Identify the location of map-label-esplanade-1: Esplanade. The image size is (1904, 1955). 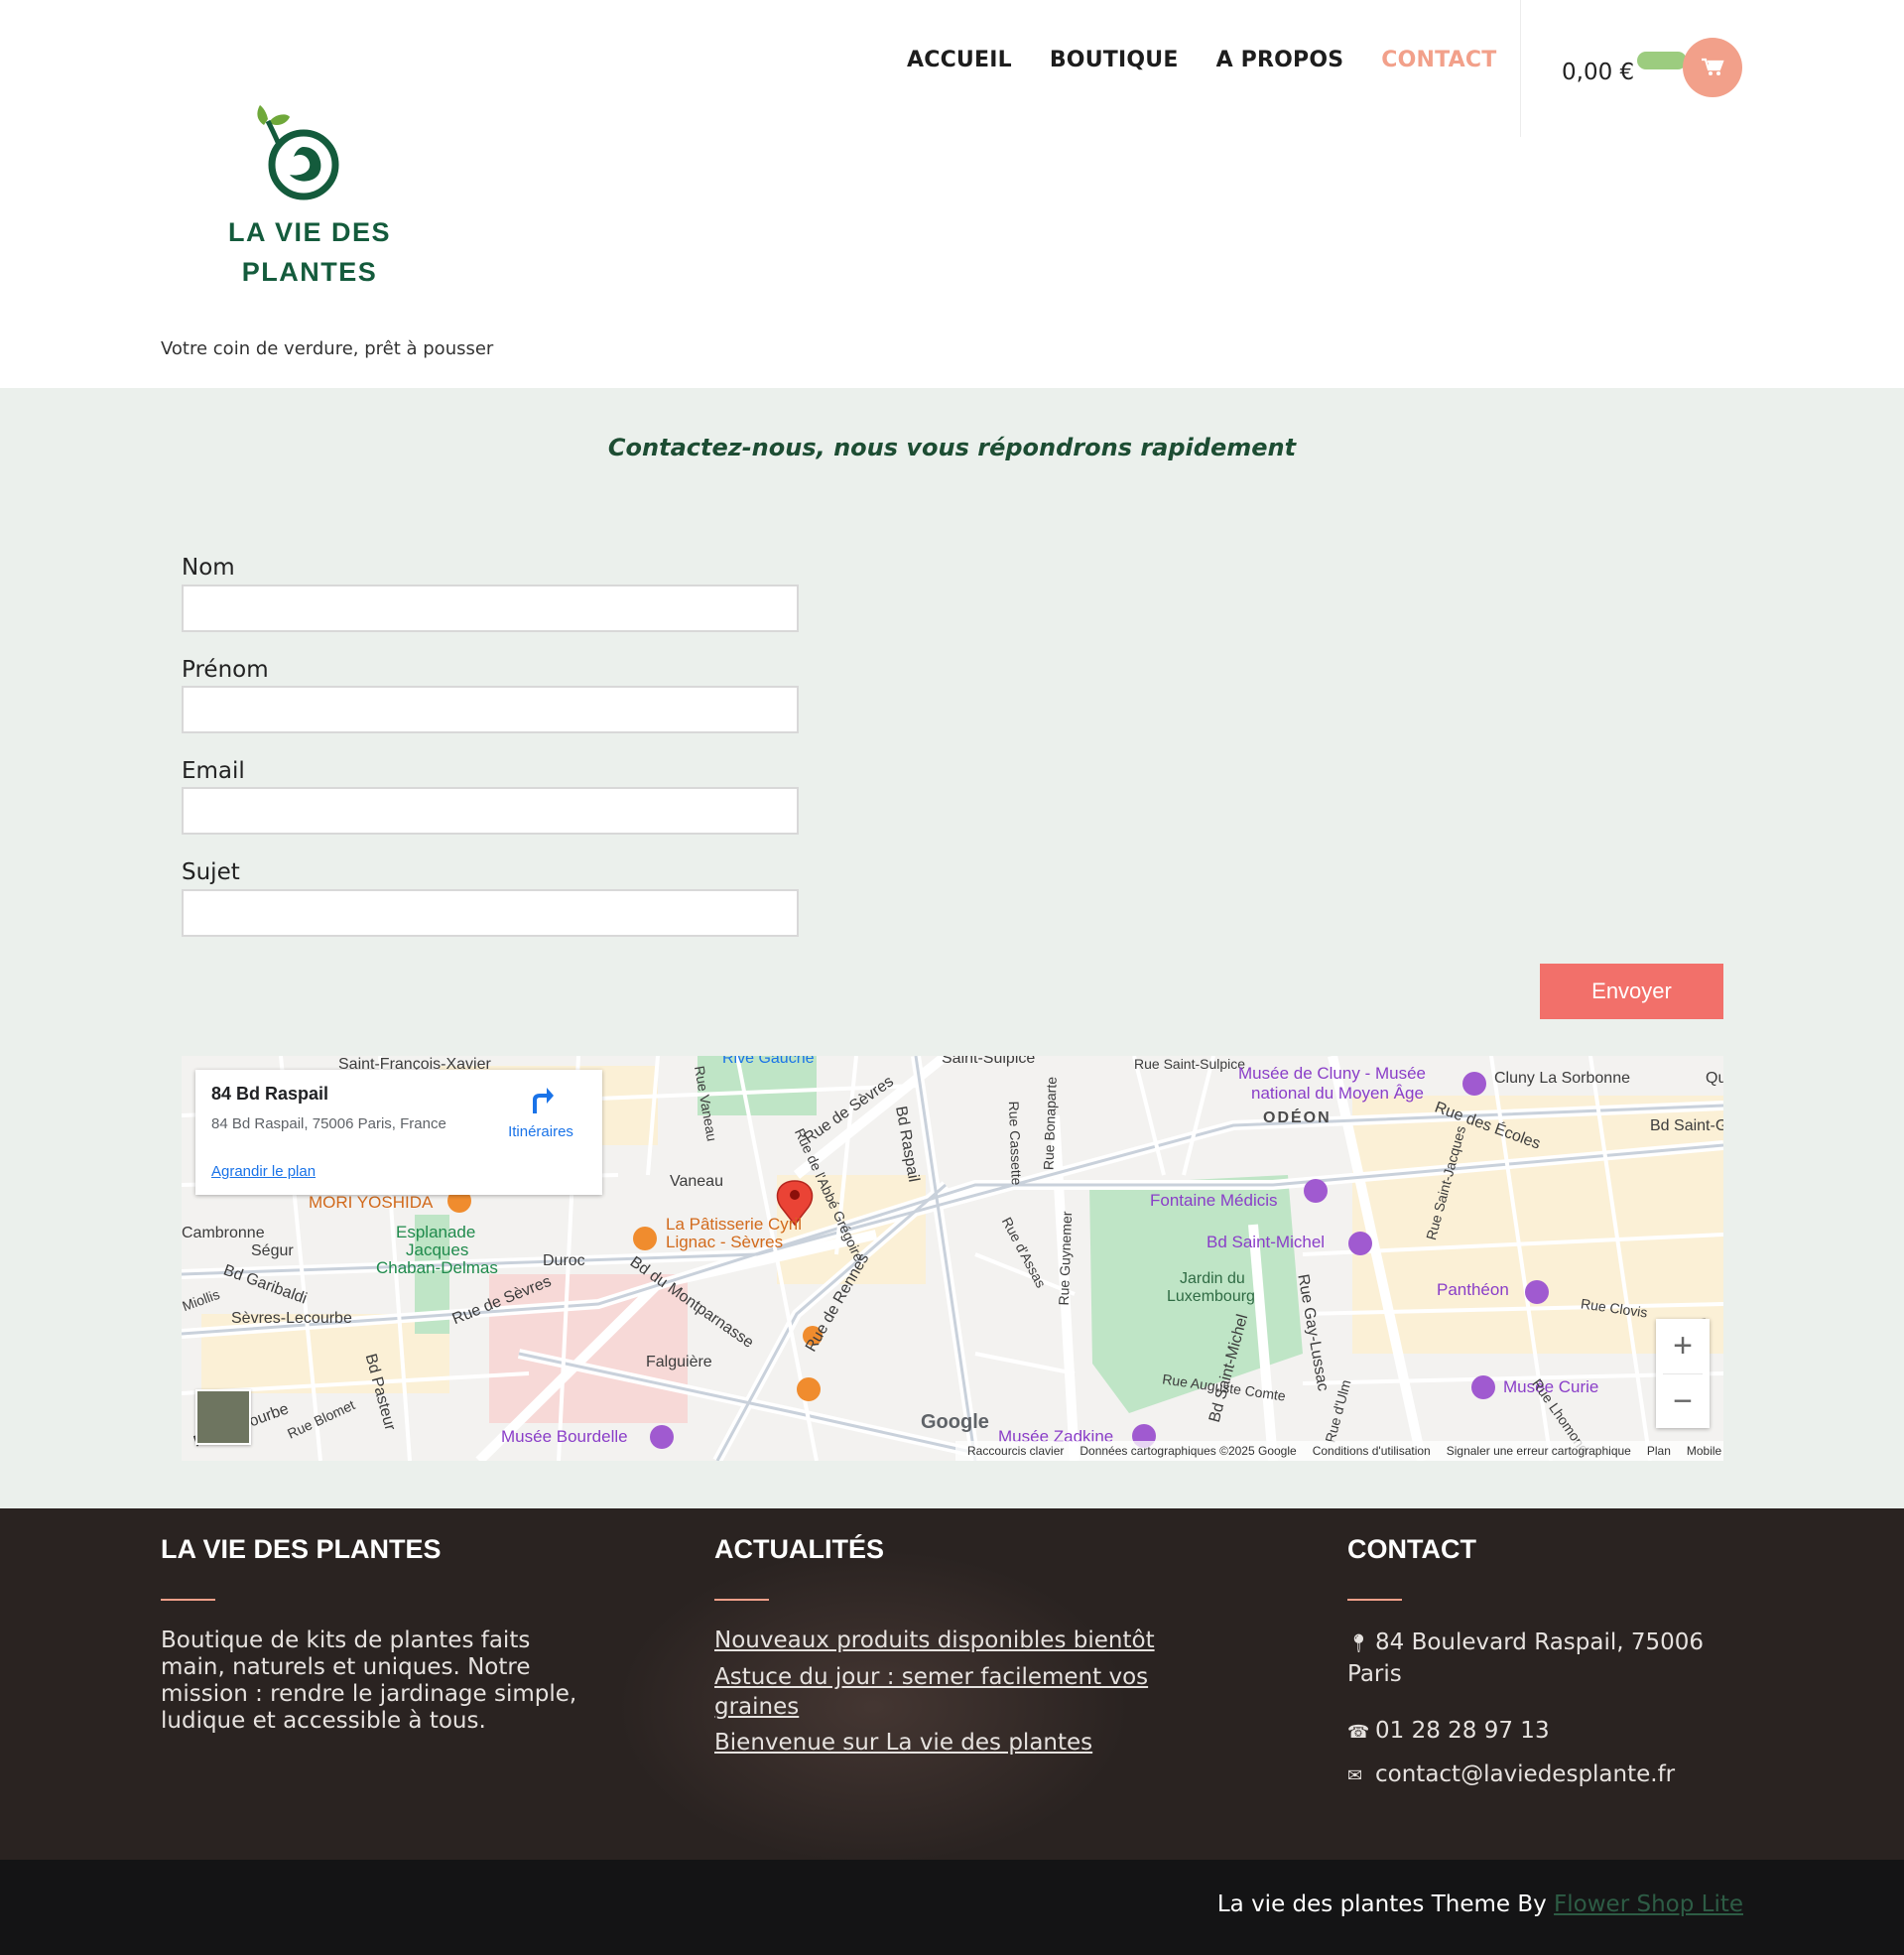
(436, 1232).